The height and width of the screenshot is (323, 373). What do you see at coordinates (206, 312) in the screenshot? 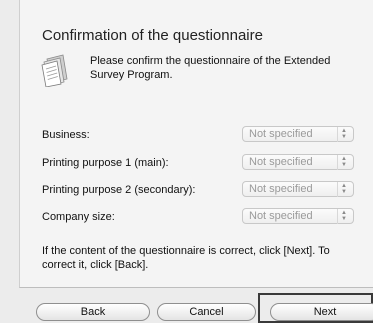
I see `cancel-button: Cancel` at bounding box center [206, 312].